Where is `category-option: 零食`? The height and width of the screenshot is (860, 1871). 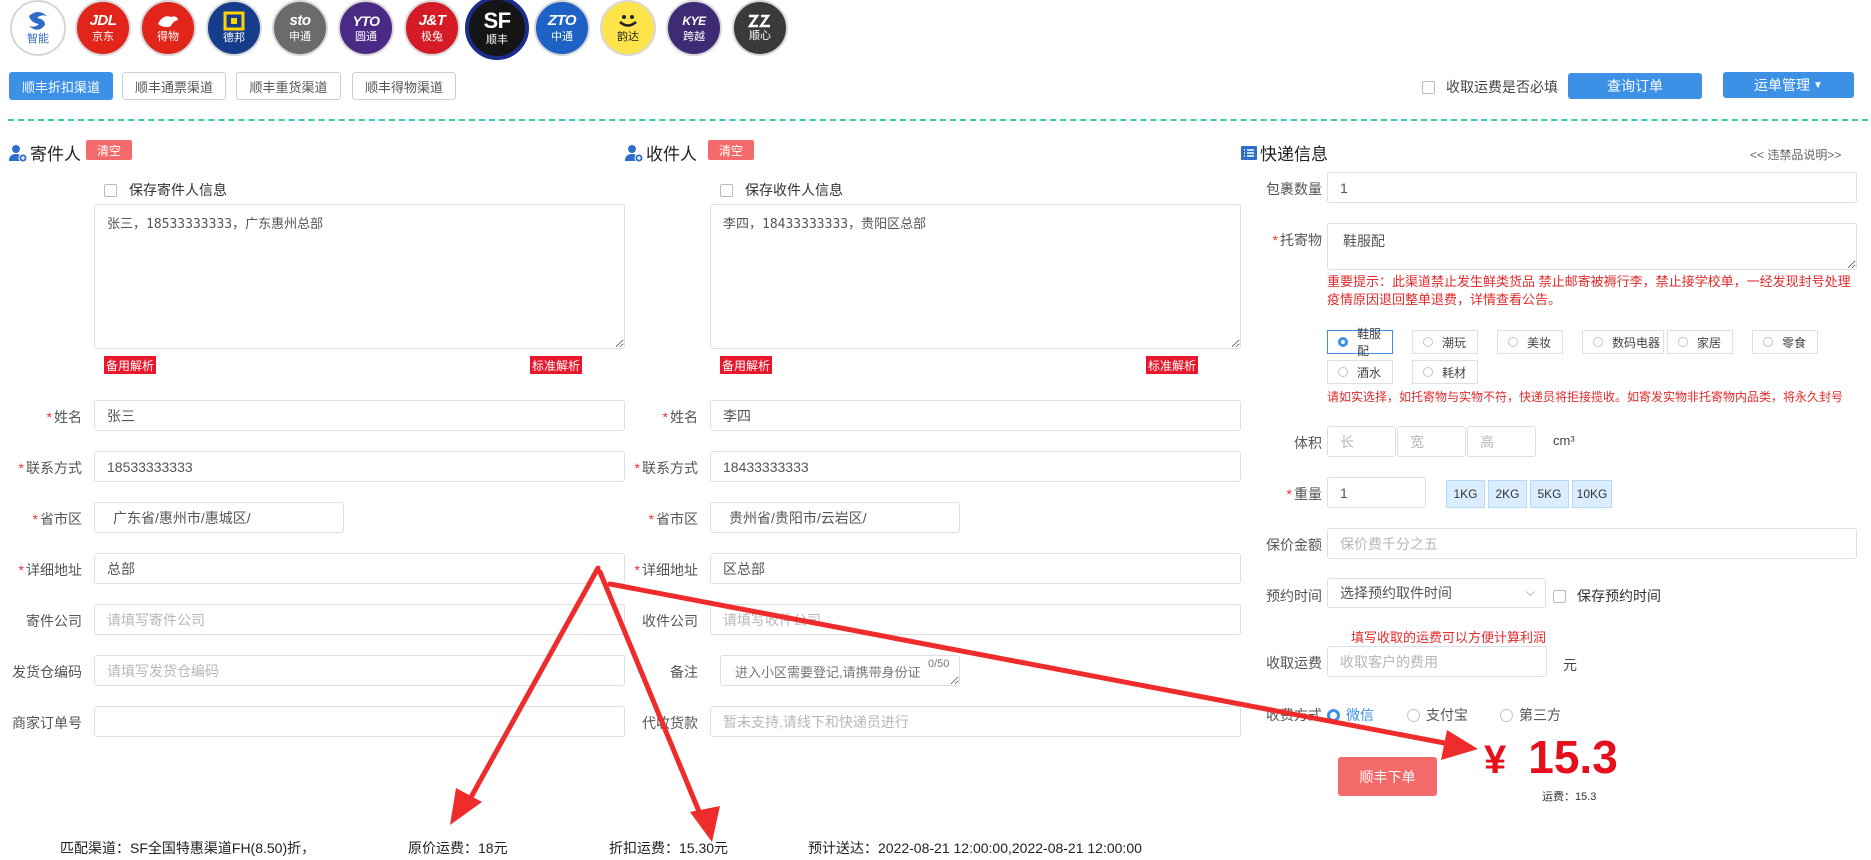
category-option: 零食 is located at coordinates (1785, 342).